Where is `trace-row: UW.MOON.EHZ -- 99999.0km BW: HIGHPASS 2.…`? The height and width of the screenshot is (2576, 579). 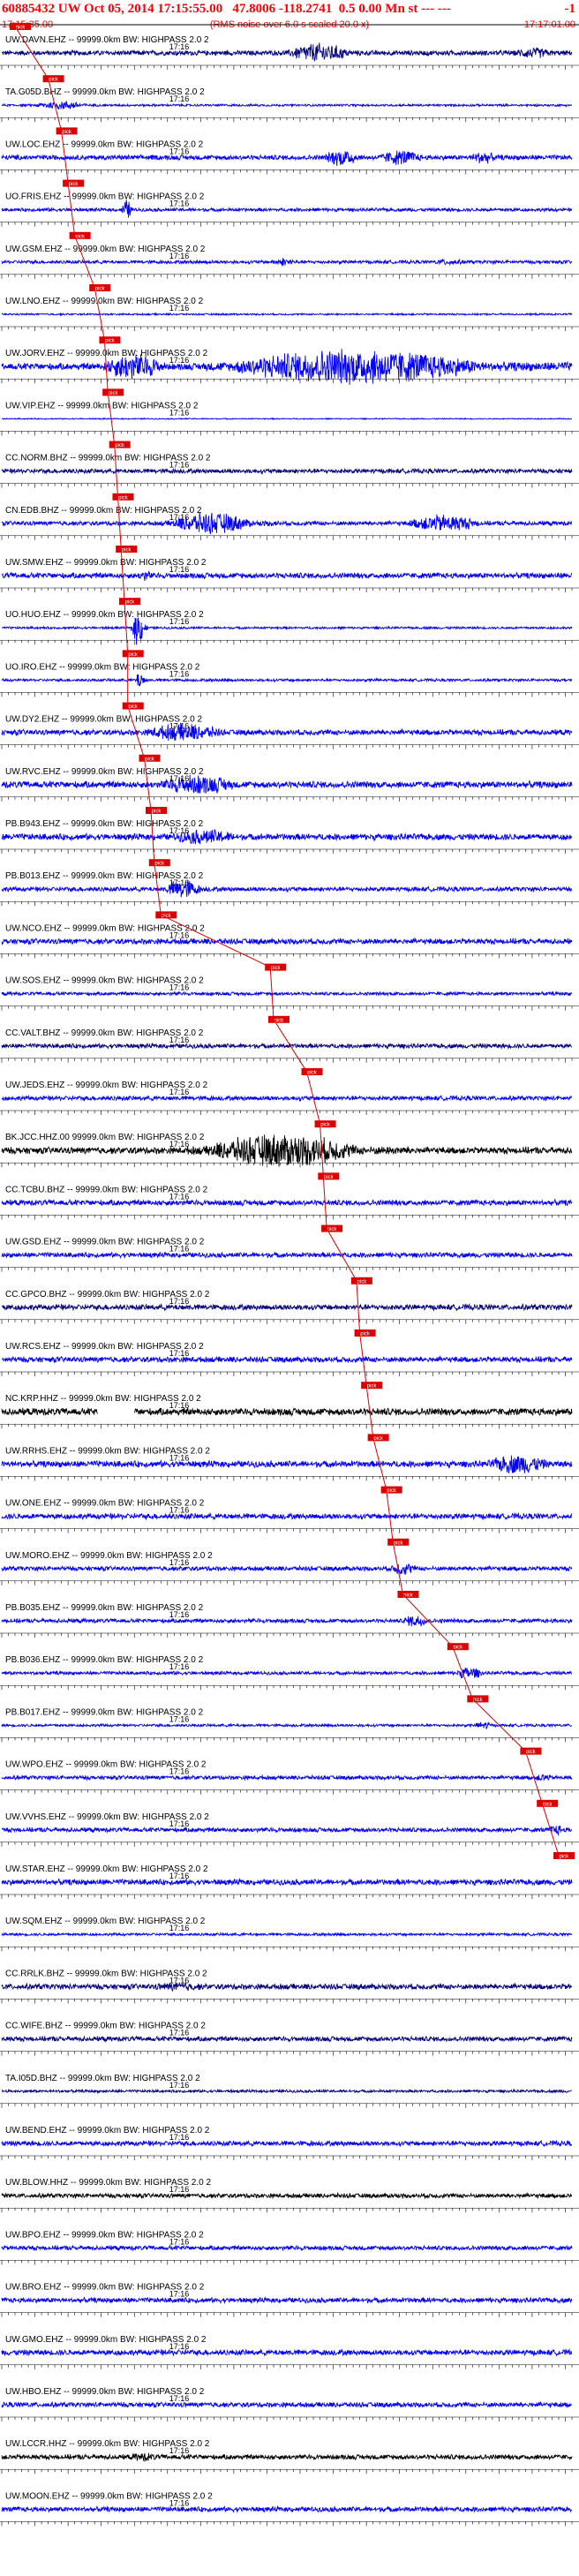
trace-row: UW.MOON.EHZ -- 99999.0km BW: HIGHPASS 2.… is located at coordinates (289, 2509).